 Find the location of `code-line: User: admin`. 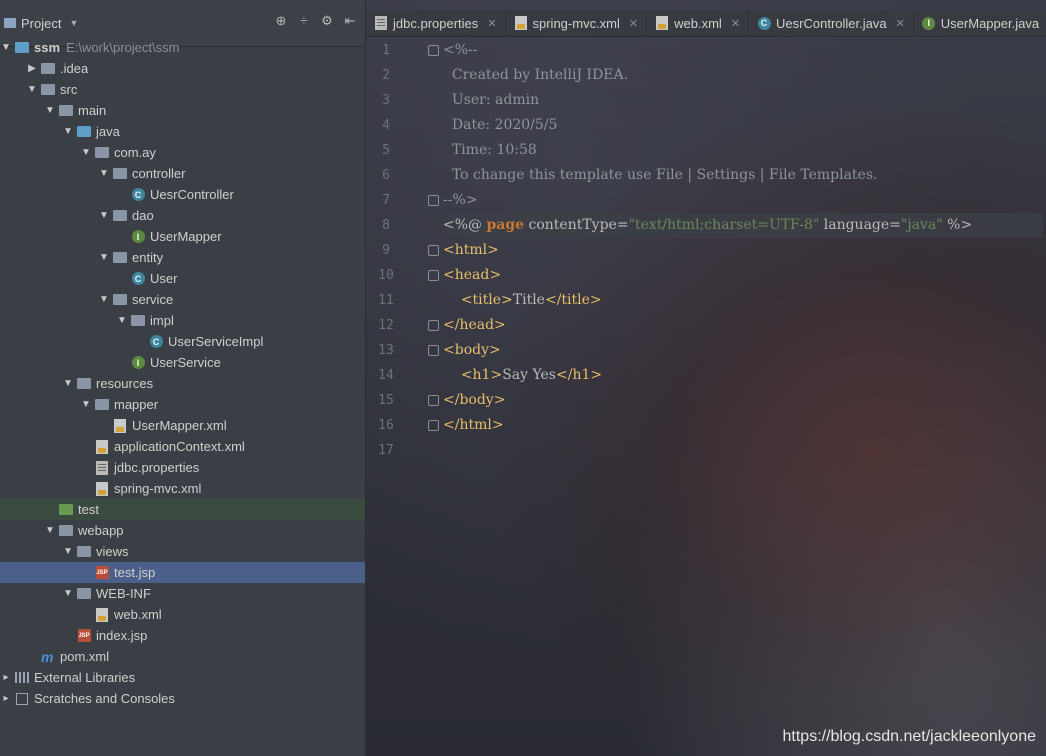

code-line: User: admin is located at coordinates (743, 100).